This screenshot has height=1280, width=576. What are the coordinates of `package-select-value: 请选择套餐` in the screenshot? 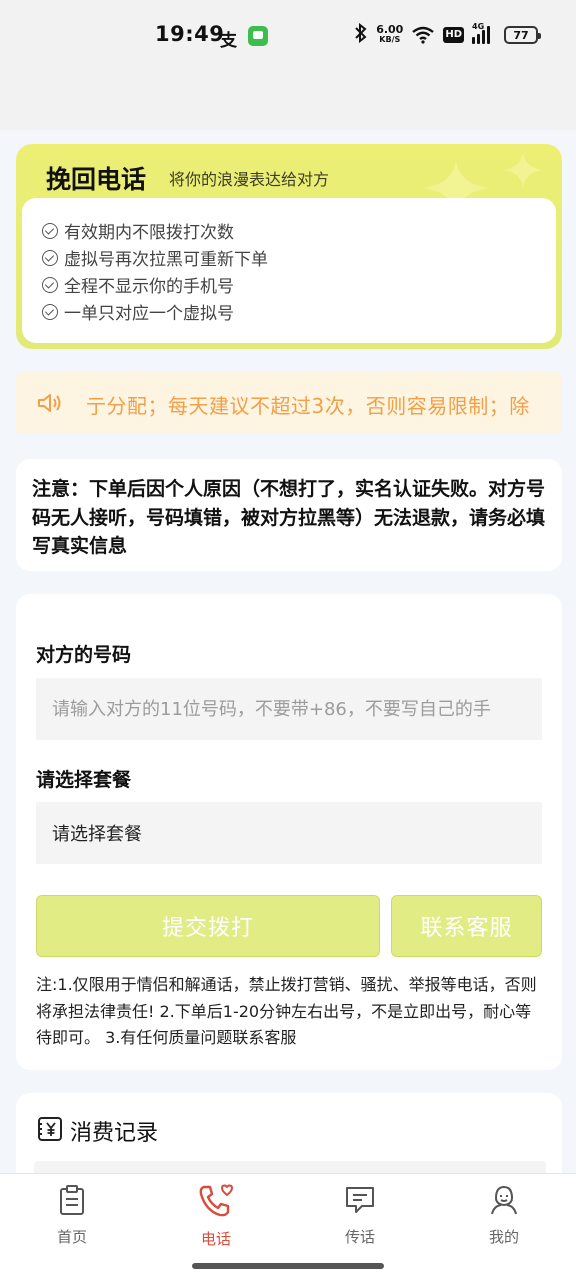 It's located at (97, 834).